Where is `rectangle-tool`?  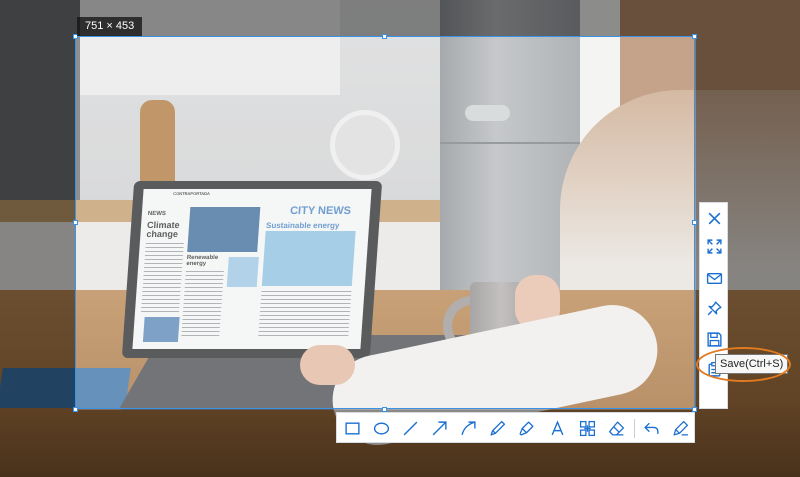 rectangle-tool is located at coordinates (352, 428).